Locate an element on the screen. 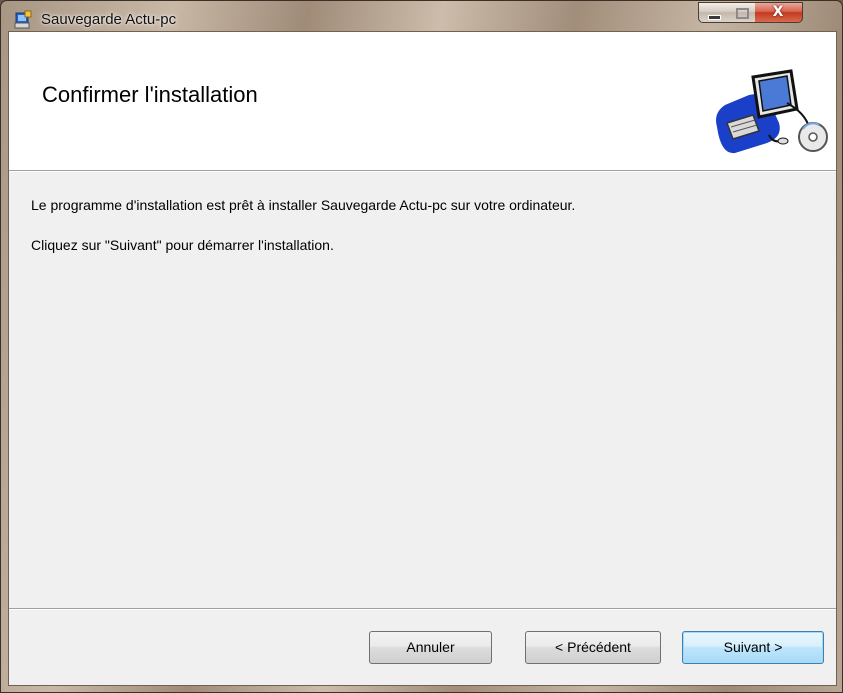  maximize-button is located at coordinates (741, 12).